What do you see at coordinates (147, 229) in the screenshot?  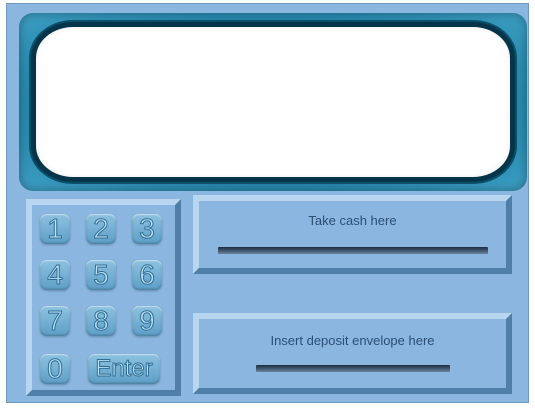 I see `key-3: 3` at bounding box center [147, 229].